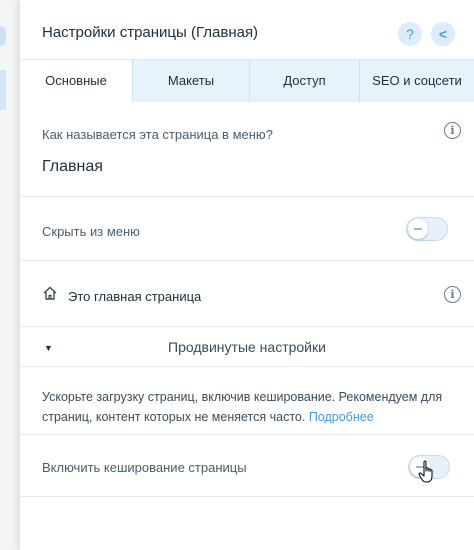 This screenshot has height=550, width=474. I want to click on settings-tabs: Основные Макеты Доступ SEO и соцсети, so click(247, 81).